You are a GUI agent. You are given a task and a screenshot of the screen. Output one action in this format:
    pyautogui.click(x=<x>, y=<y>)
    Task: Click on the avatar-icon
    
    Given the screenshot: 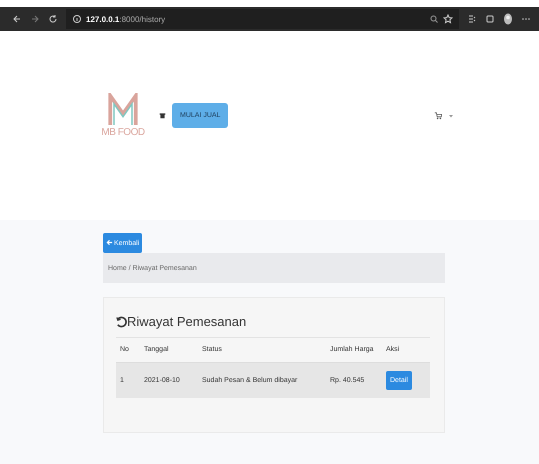 What is the action you would take?
    pyautogui.click(x=508, y=19)
    